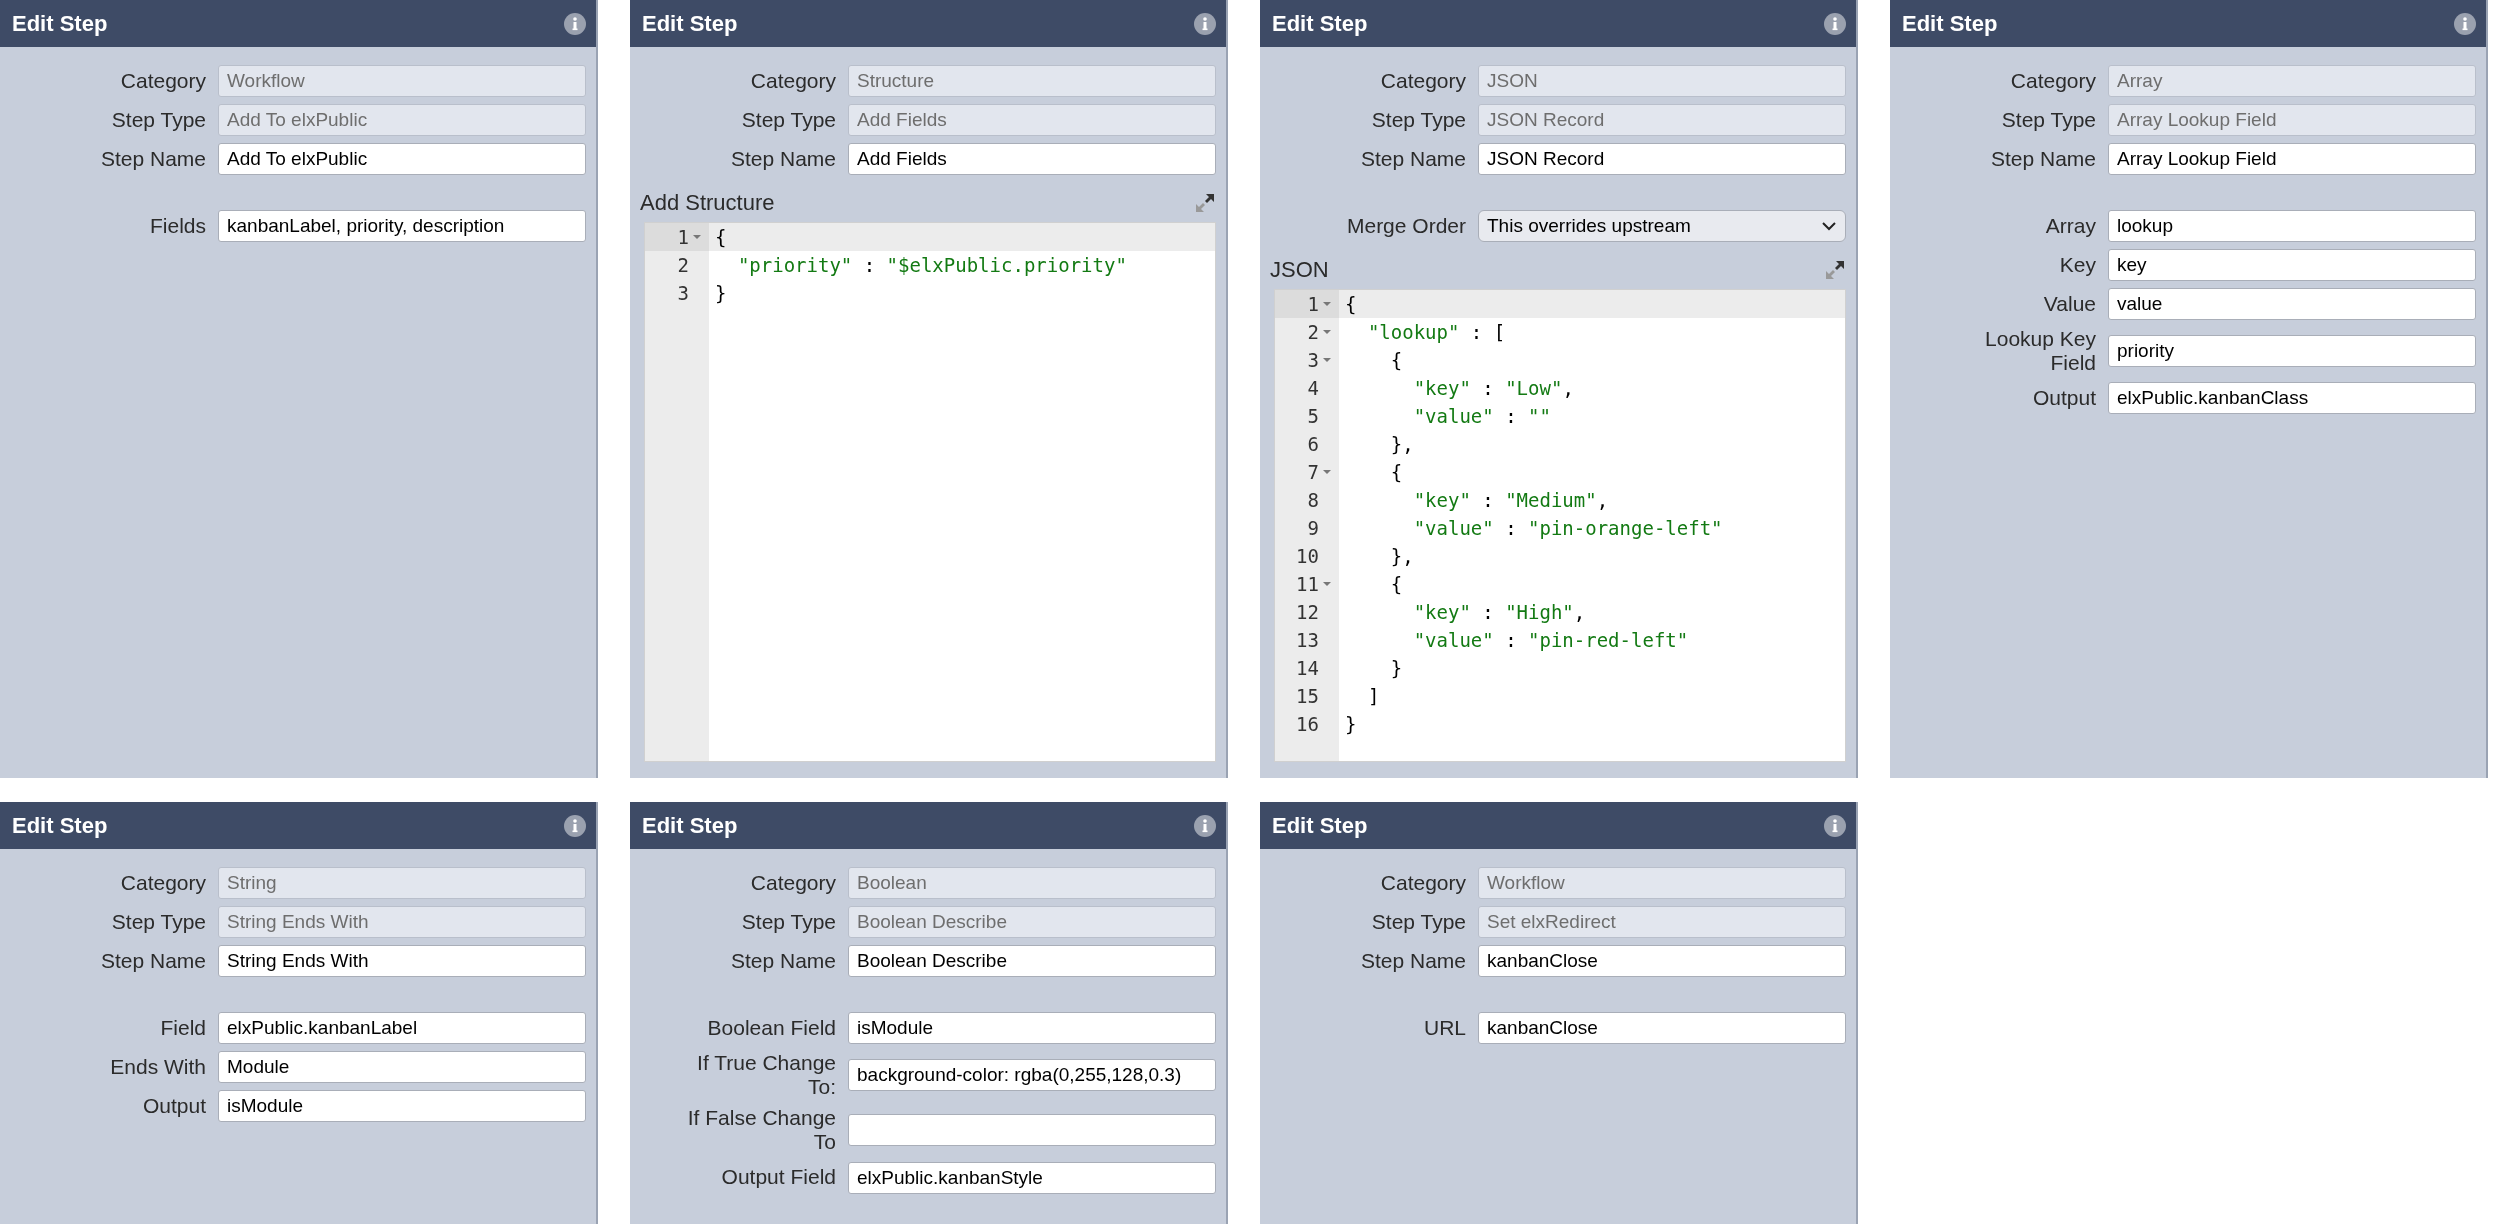  I want to click on input-field: priority, so click(2292, 351).